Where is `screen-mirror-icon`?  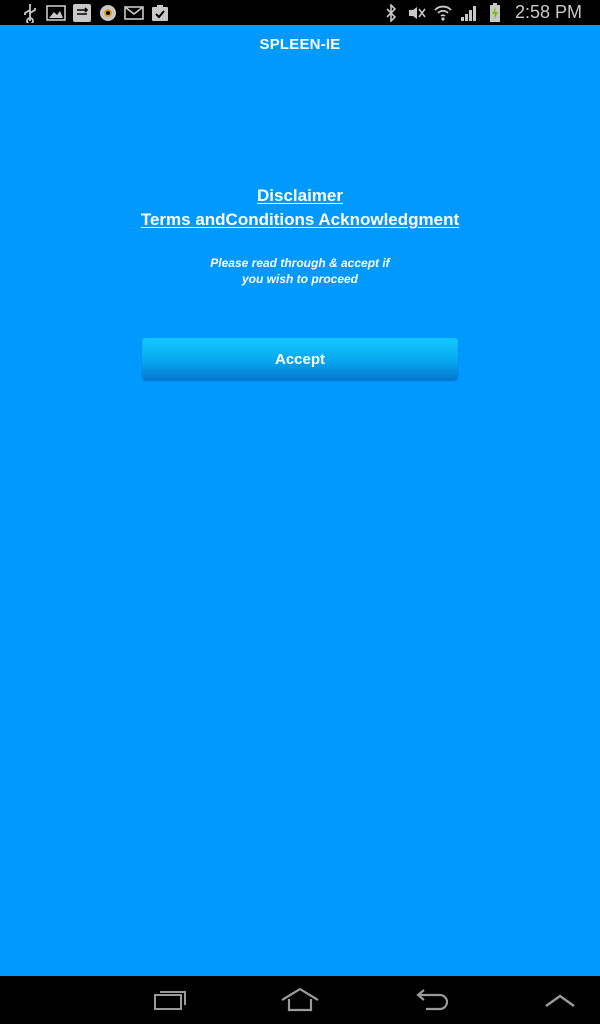 screen-mirror-icon is located at coordinates (82, 13).